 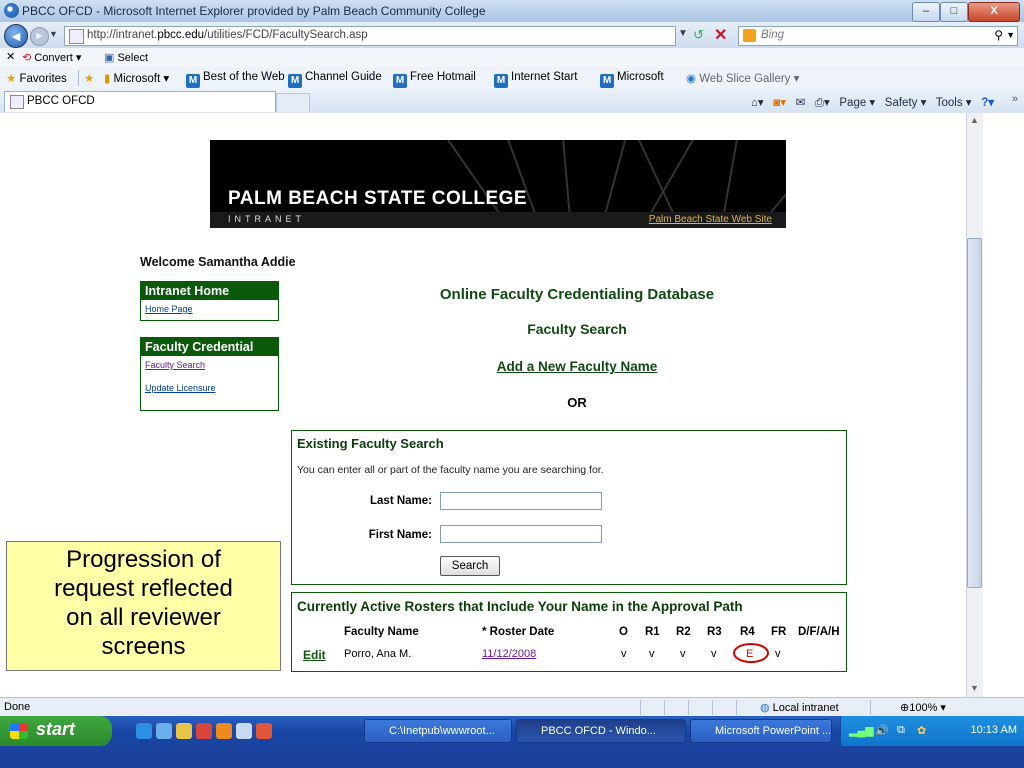 What do you see at coordinates (434, 79) in the screenshot?
I see `fav-free-hotmail: M Free Hotmail` at bounding box center [434, 79].